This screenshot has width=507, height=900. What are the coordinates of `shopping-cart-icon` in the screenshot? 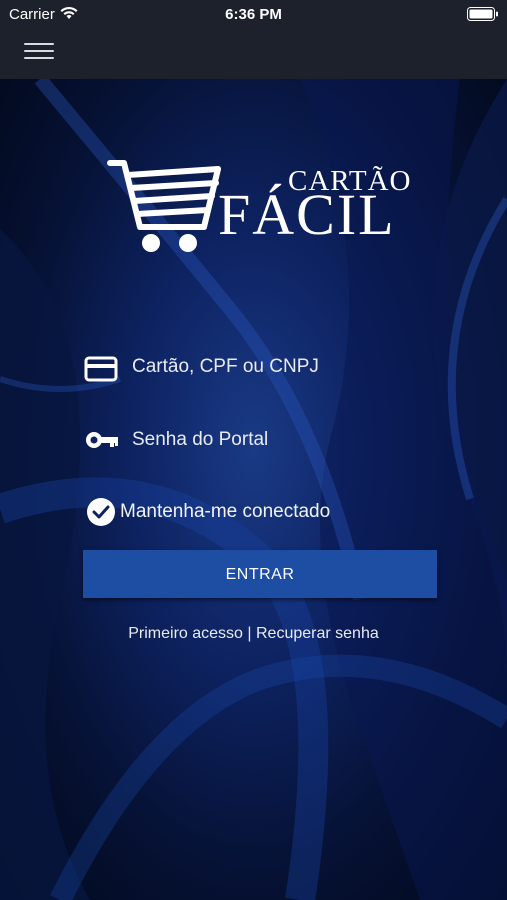 It's located at (164, 206).